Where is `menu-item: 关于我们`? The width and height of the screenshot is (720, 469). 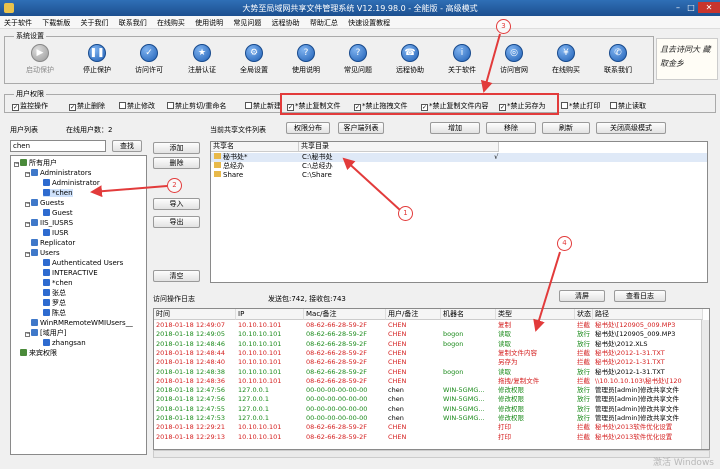 menu-item: 关于我们 is located at coordinates (94, 23).